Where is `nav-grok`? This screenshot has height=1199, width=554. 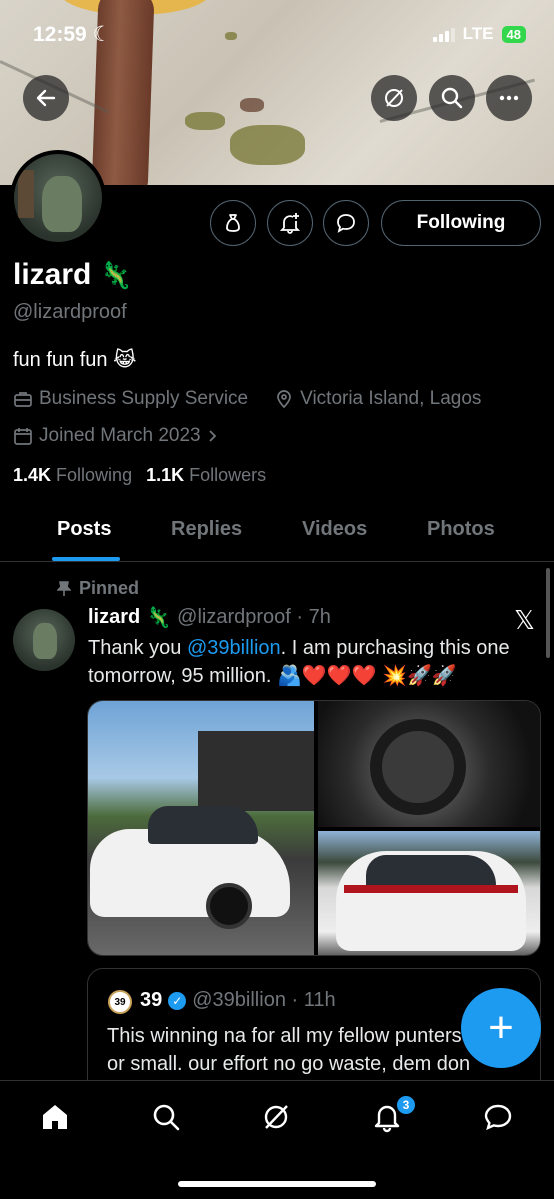
nav-grok is located at coordinates (276, 1117).